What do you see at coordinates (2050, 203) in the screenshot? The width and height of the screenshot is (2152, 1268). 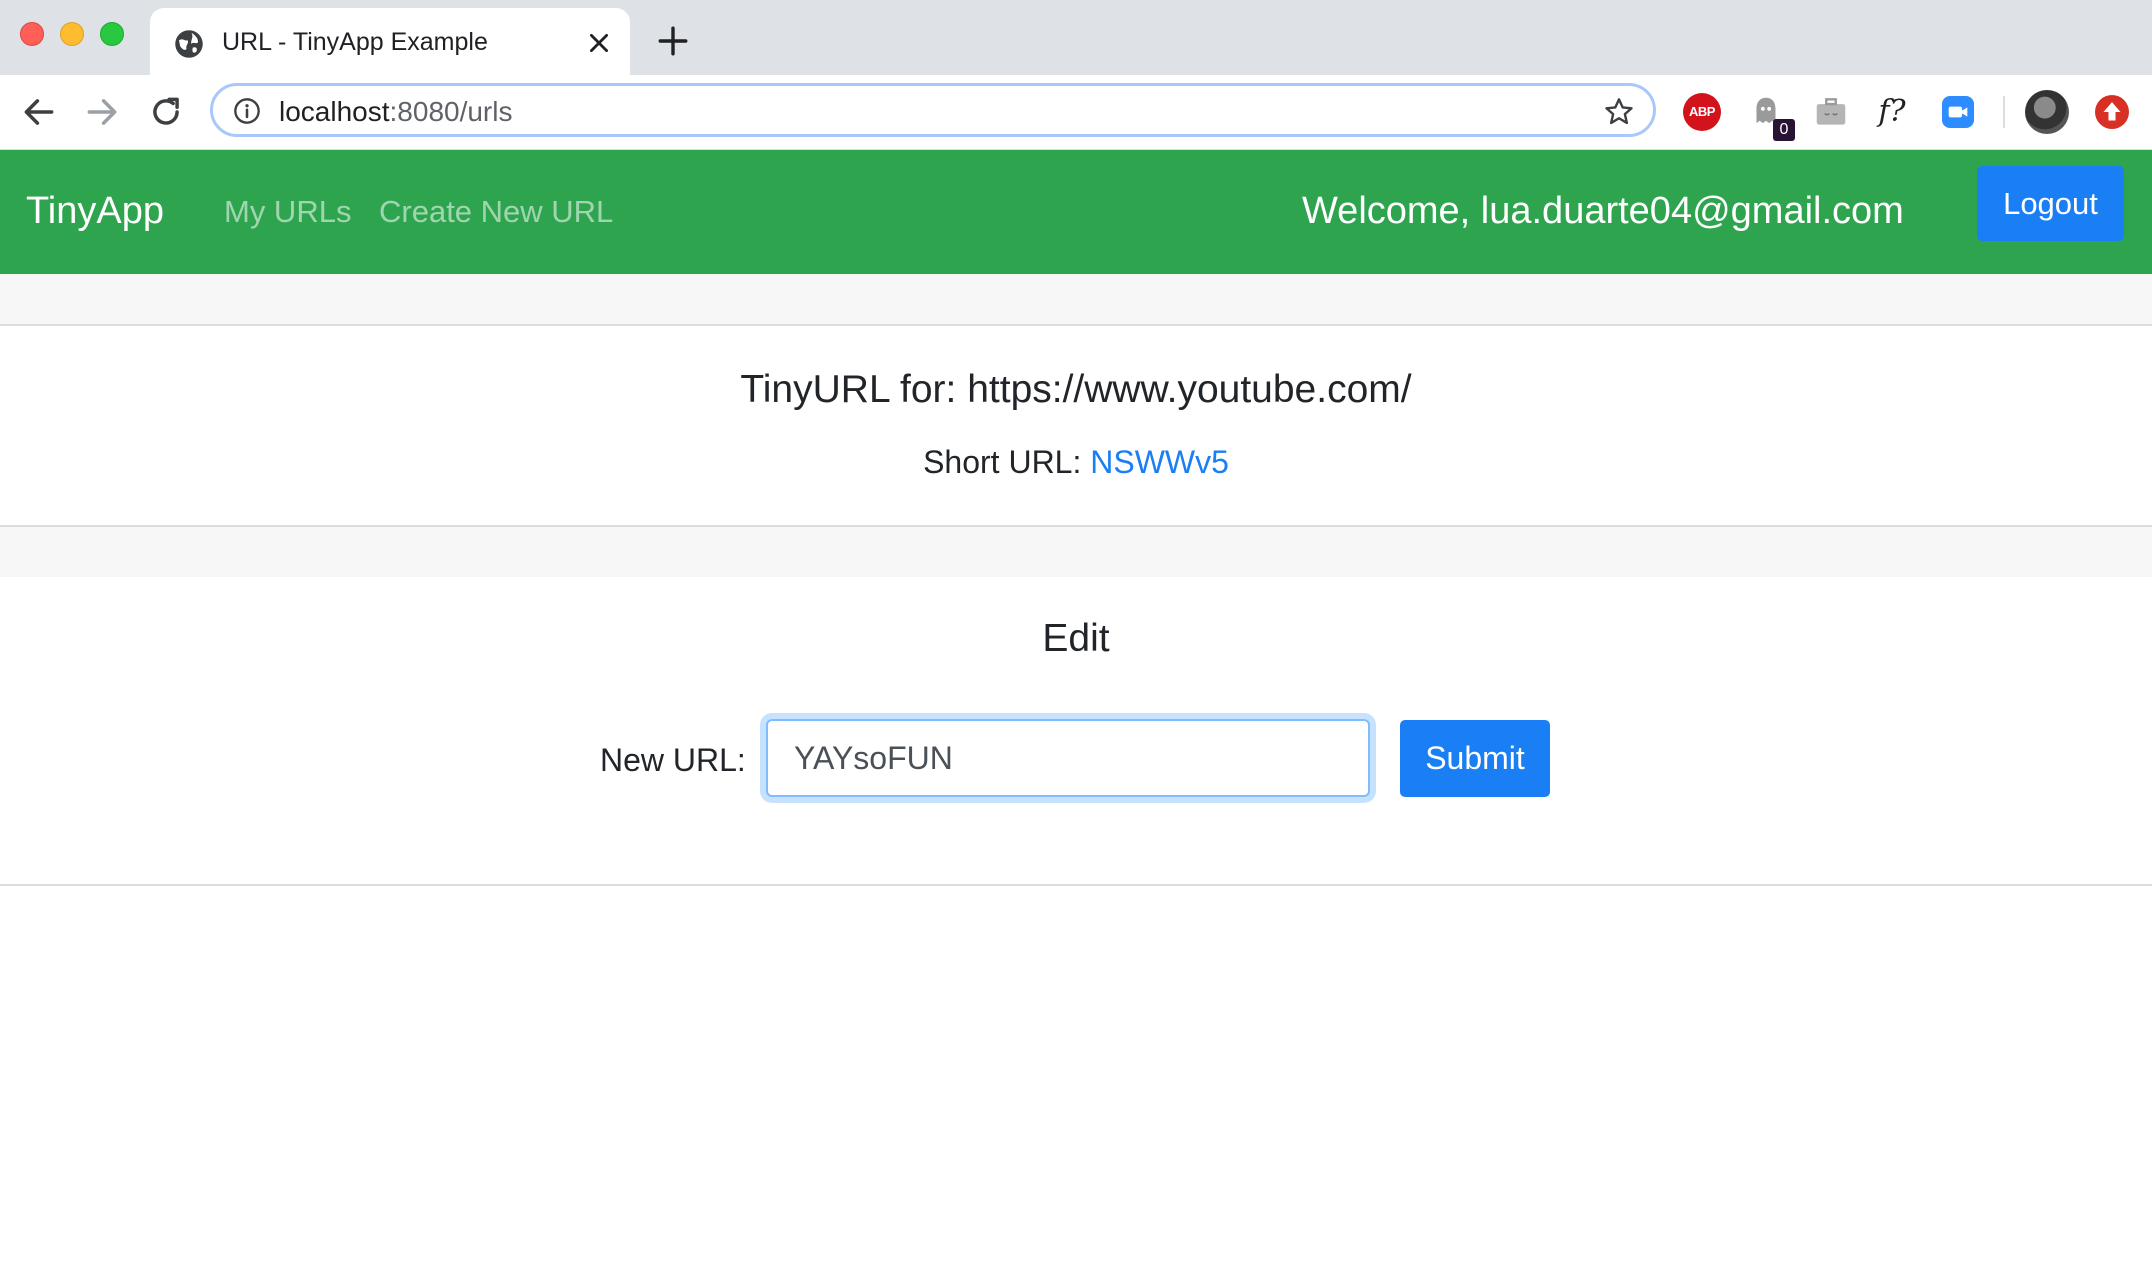 I see `logout-button: Logout` at bounding box center [2050, 203].